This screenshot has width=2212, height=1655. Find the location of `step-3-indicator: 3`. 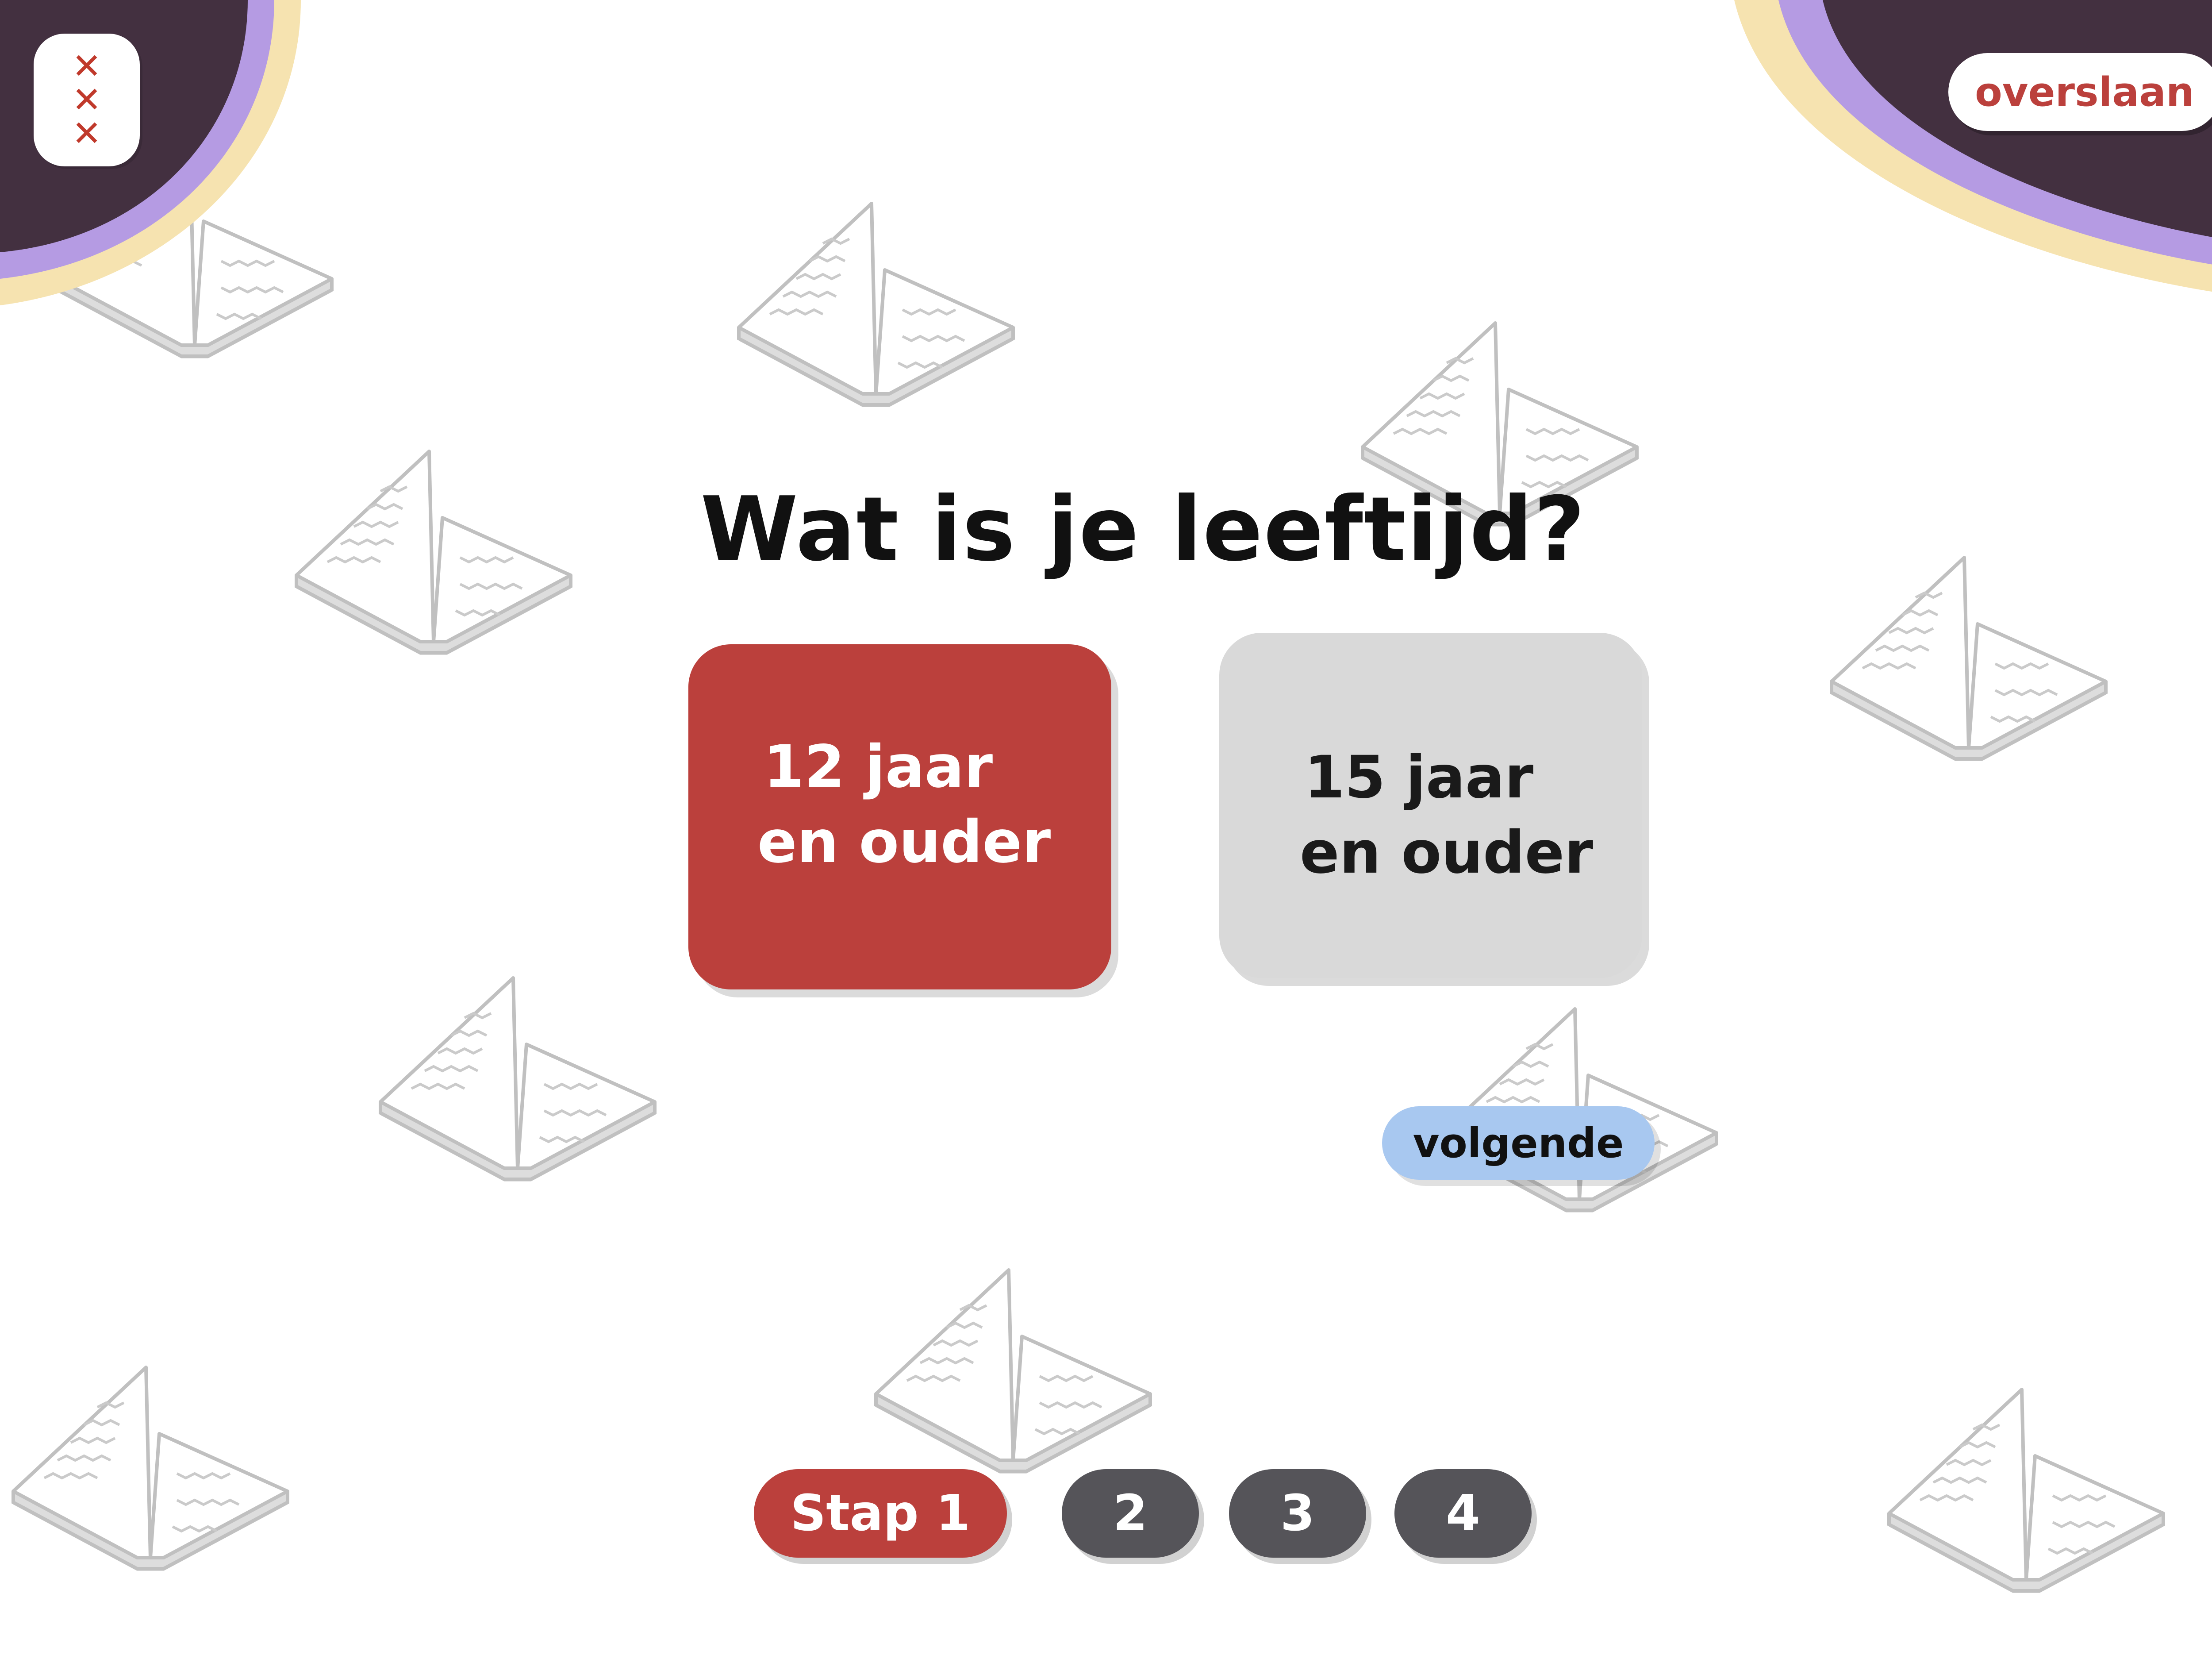

step-3-indicator: 3 is located at coordinates (1298, 1513).